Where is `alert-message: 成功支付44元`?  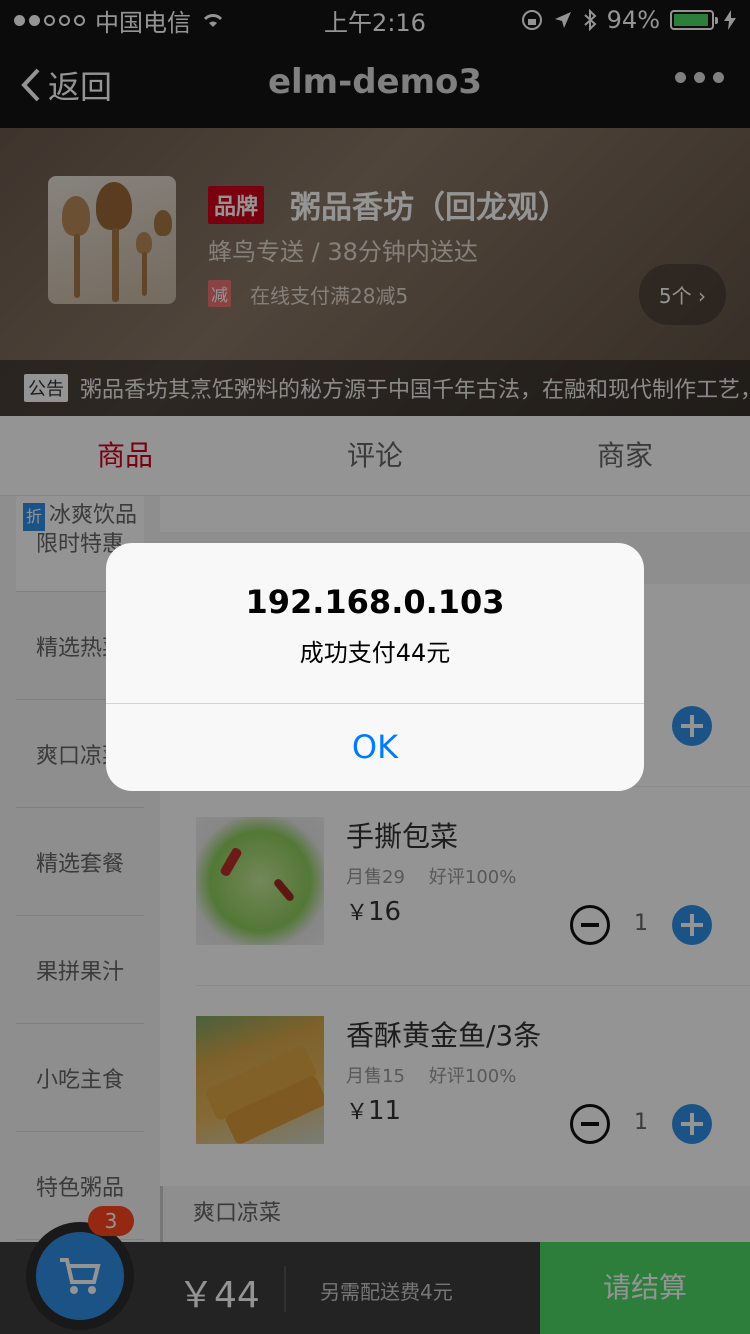
alert-message: 成功支付44元 is located at coordinates (375, 653).